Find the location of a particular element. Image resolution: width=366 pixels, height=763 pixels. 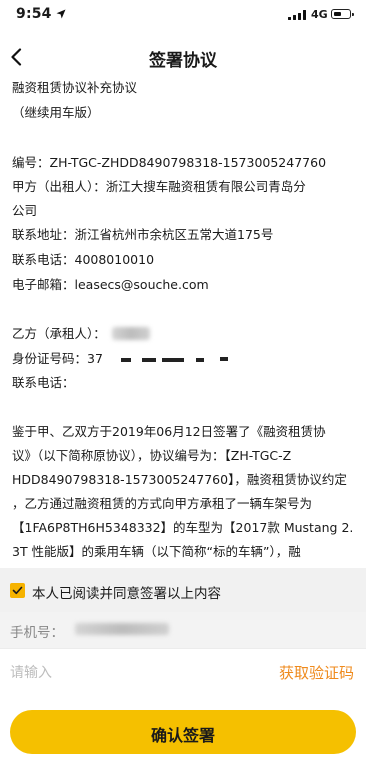

lessor-phone: 联系电话：4008010010 is located at coordinates (83, 259).